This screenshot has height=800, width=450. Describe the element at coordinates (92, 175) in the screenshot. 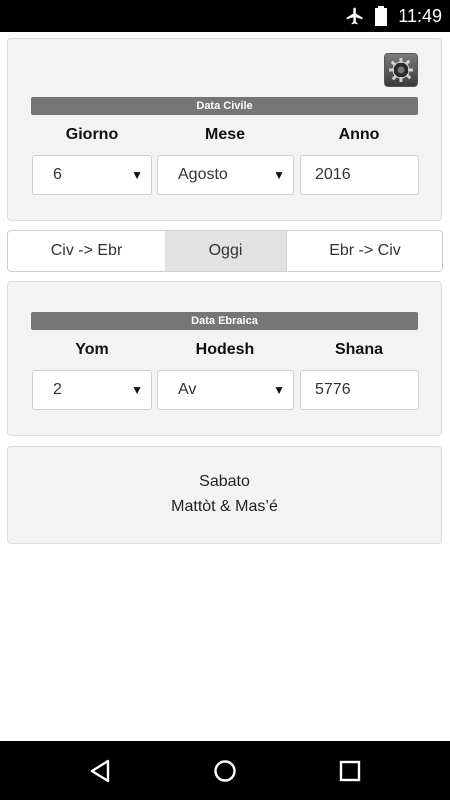

I see `civil-day-select: 6 ▼` at that location.